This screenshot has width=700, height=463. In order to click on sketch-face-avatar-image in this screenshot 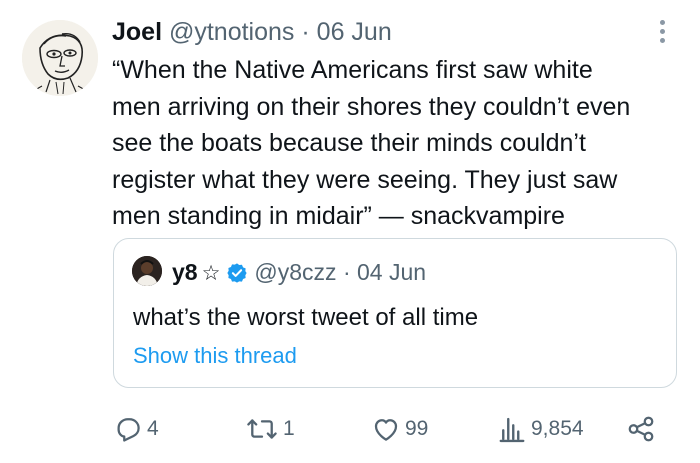, I will do `click(60, 58)`.